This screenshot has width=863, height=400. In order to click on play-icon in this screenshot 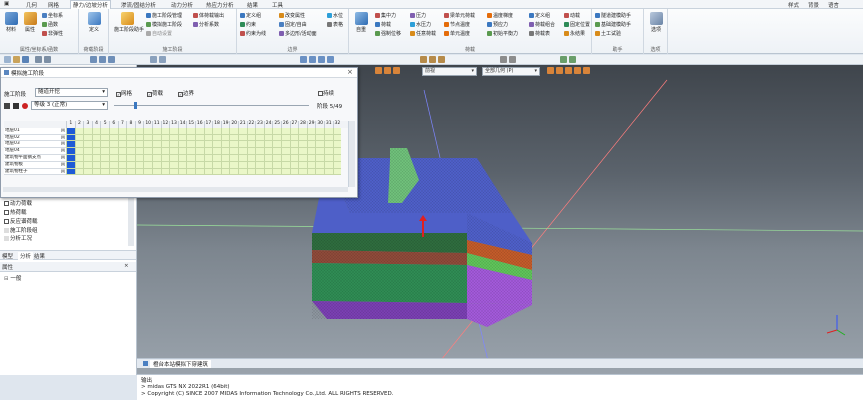, I will do `click(7, 106)`.